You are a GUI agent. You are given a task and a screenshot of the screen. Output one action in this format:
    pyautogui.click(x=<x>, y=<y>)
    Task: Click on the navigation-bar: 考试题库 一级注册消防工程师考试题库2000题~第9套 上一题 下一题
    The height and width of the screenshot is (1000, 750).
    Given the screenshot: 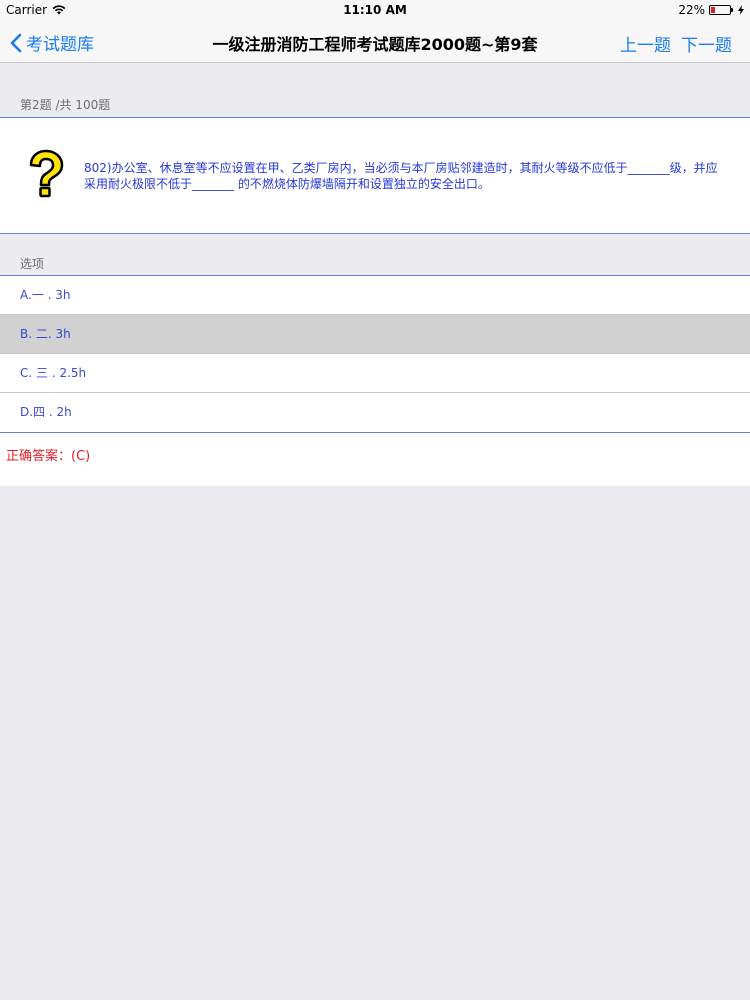 What is the action you would take?
    pyautogui.click(x=375, y=41)
    